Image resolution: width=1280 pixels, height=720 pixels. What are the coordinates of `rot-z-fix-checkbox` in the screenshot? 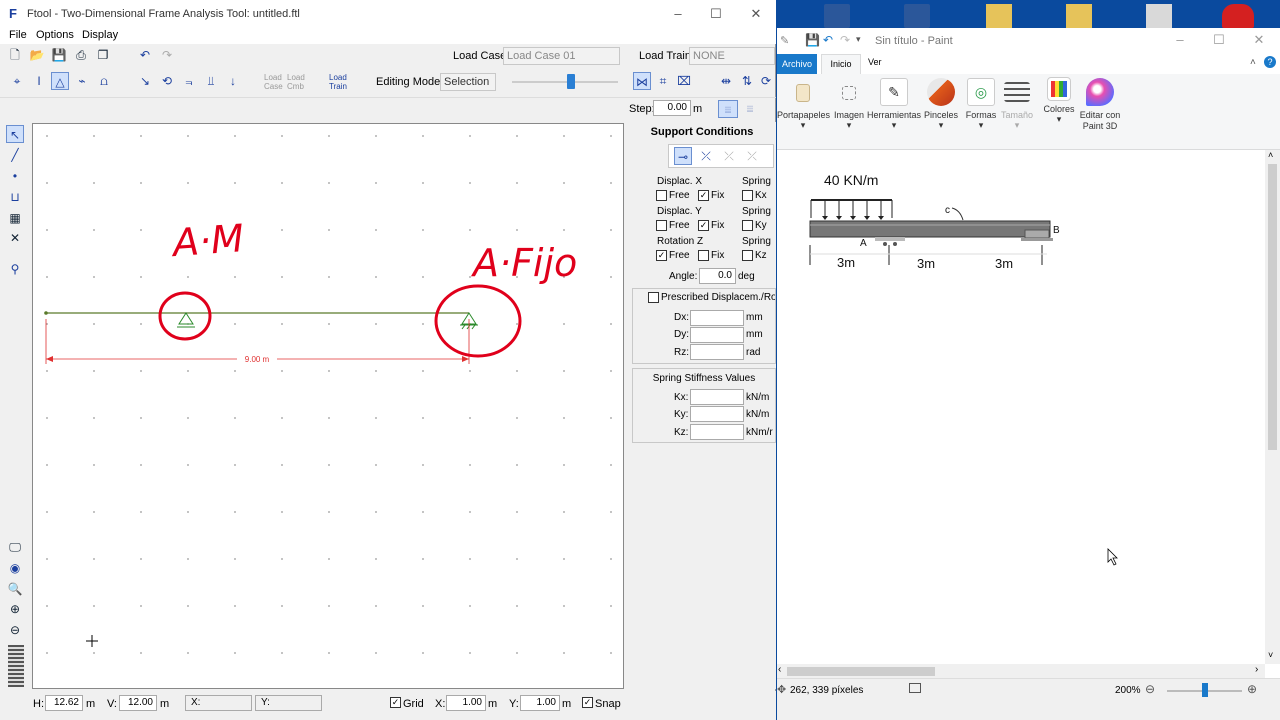 It's located at (703, 255).